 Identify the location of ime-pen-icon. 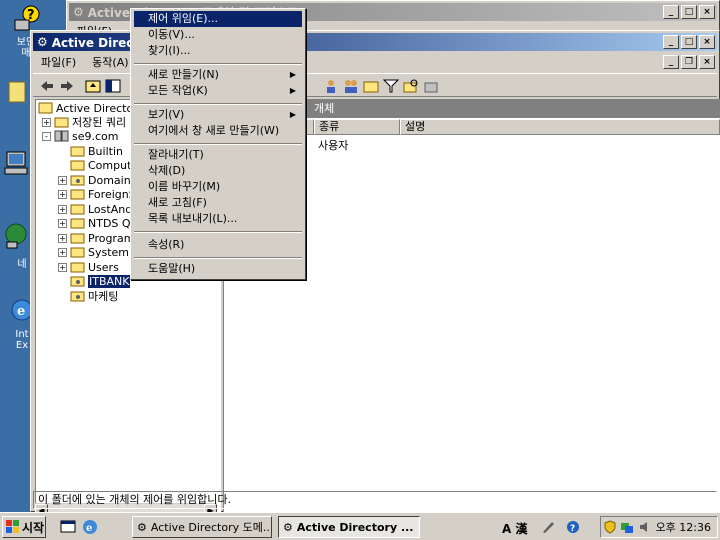
(548, 527).